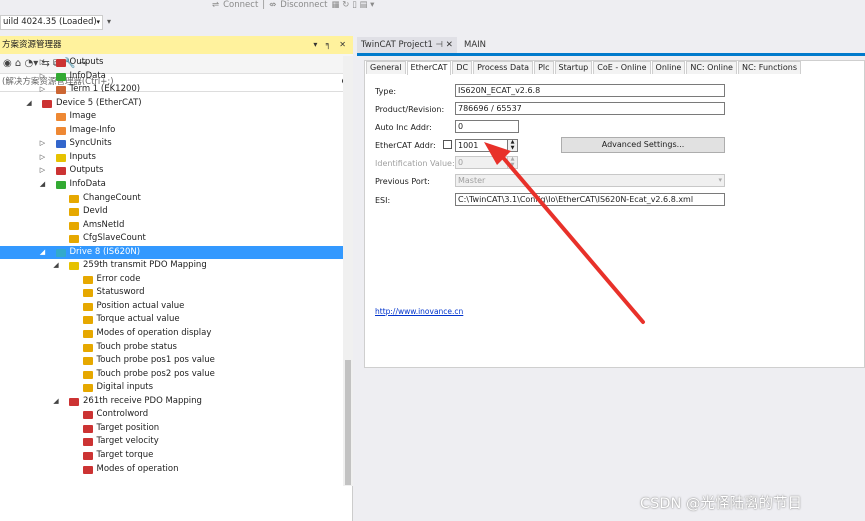  I want to click on tab-process-data: Process Data, so click(503, 67).